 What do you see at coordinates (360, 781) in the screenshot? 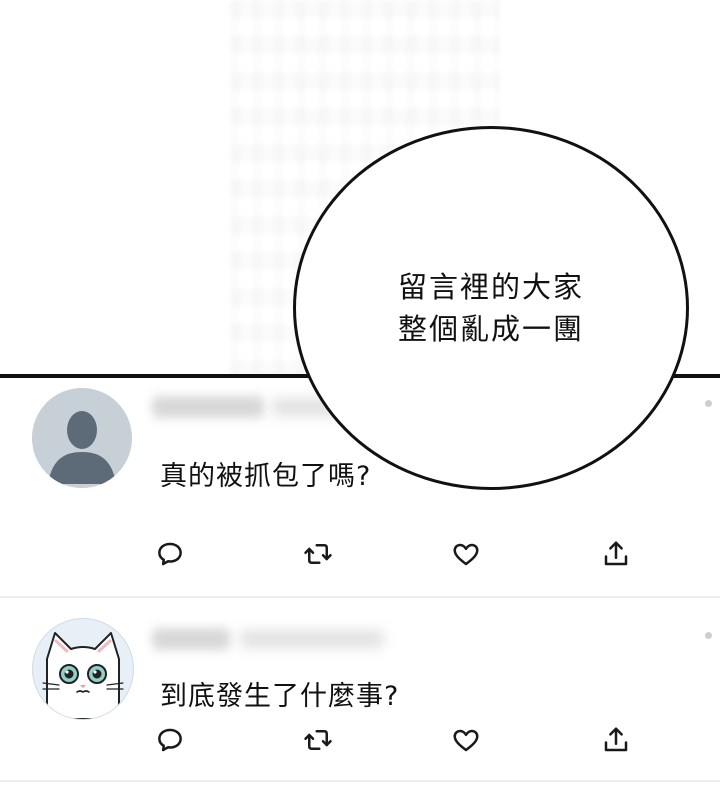
I see `tweet-divider` at bounding box center [360, 781].